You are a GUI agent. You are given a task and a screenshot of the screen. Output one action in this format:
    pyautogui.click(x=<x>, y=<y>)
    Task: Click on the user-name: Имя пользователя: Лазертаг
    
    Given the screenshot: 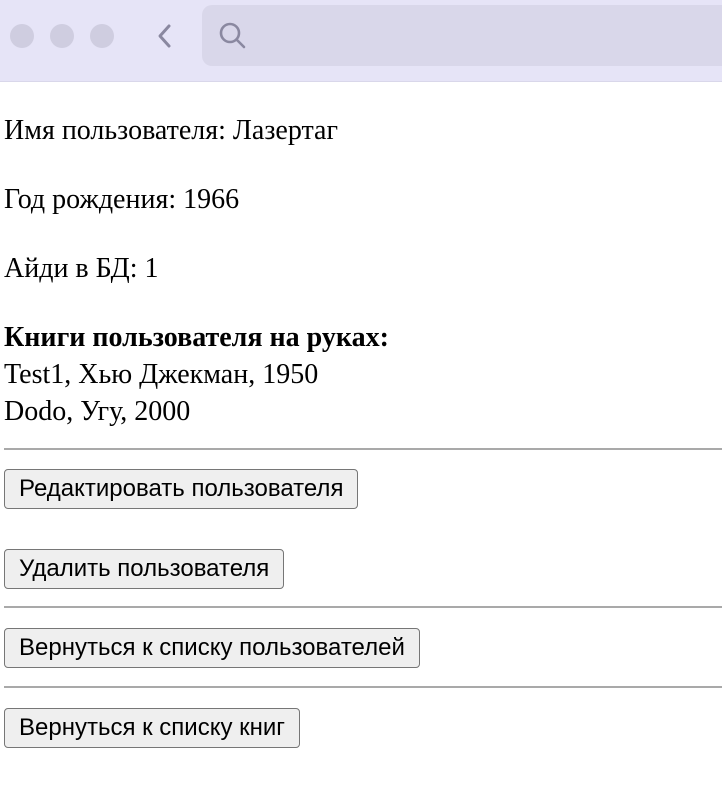 What is the action you would take?
    pyautogui.click(x=171, y=130)
    